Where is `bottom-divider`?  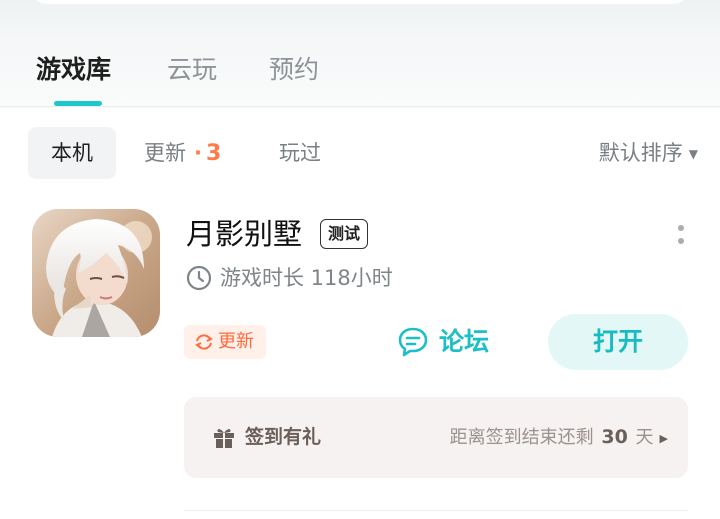
bottom-divider is located at coordinates (436, 510).